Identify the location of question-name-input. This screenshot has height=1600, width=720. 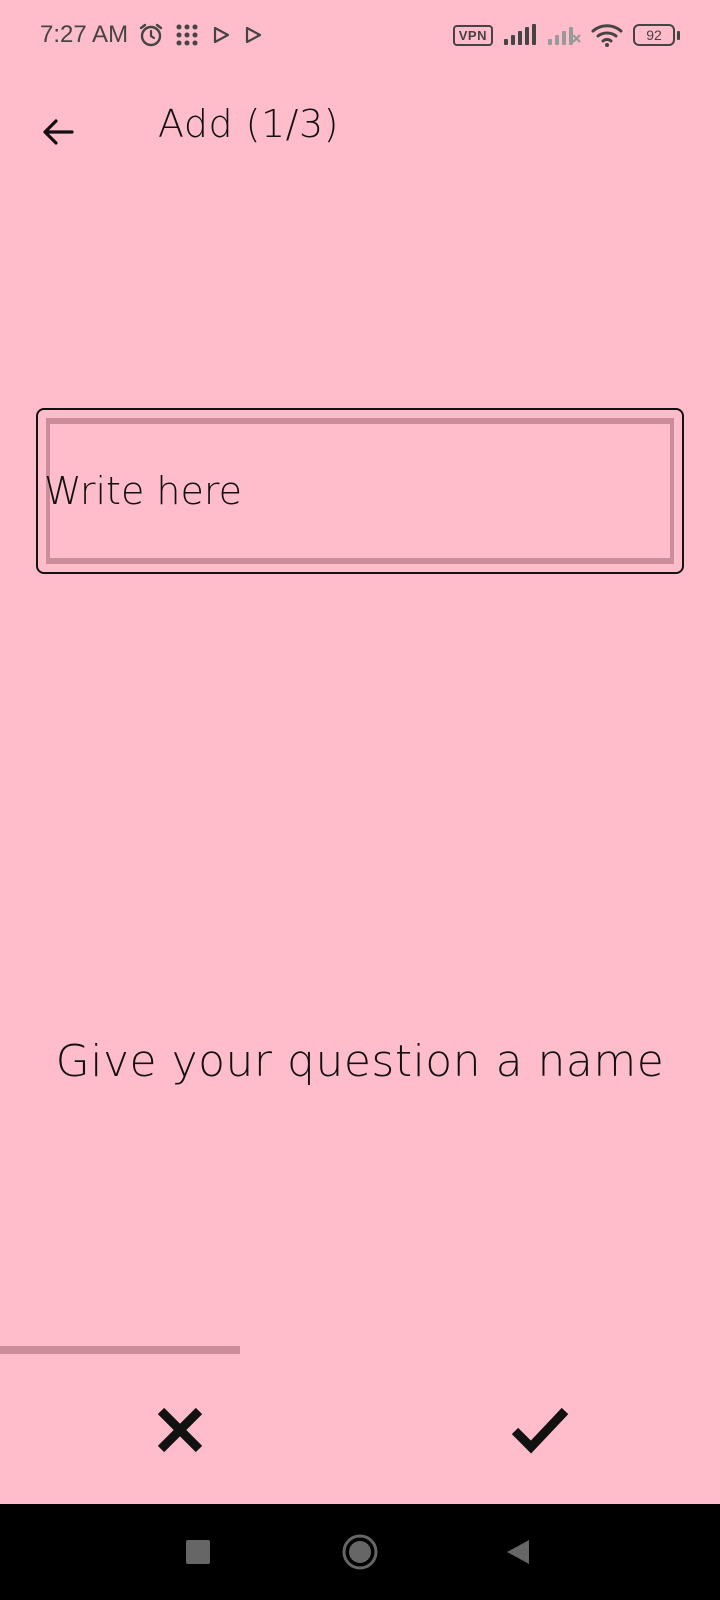
(354, 491).